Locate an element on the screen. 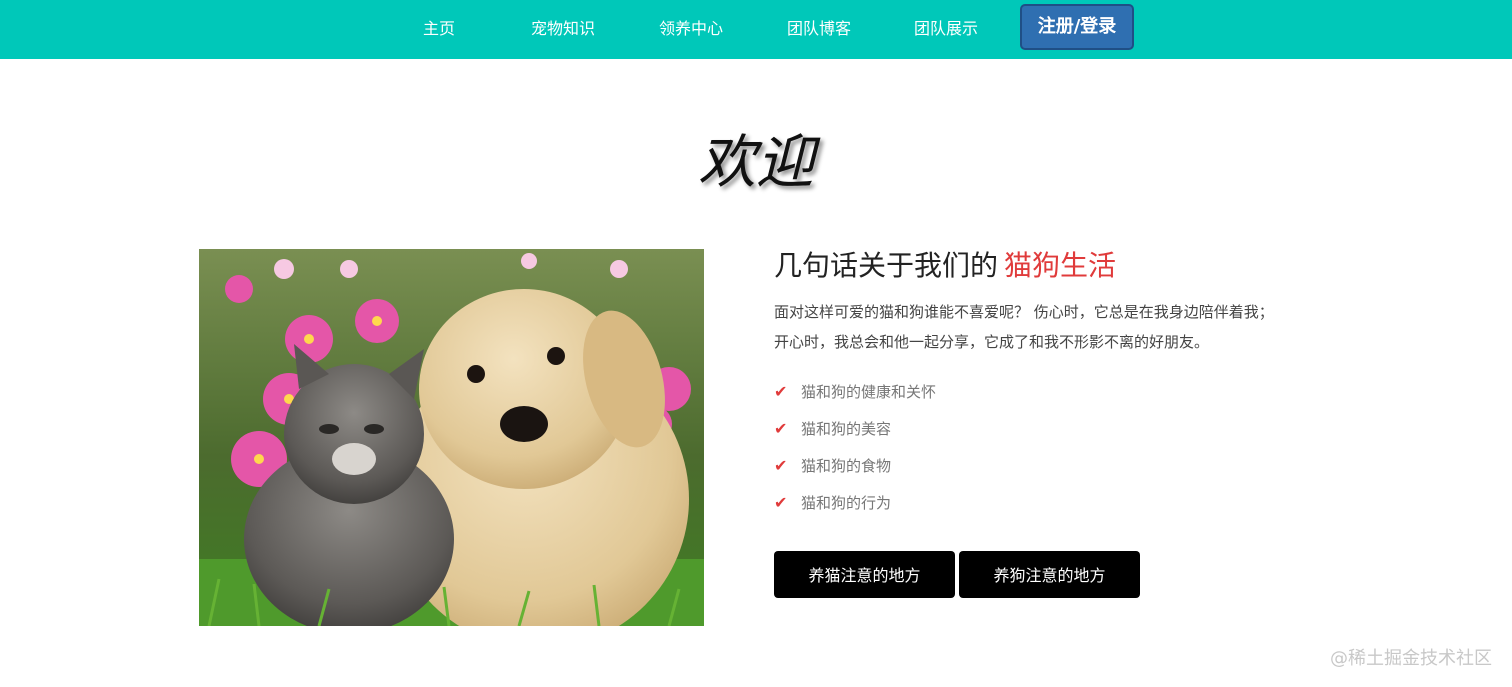 The image size is (1512, 687). nav-item-team-showcase: 团队展示 is located at coordinates (946, 29).